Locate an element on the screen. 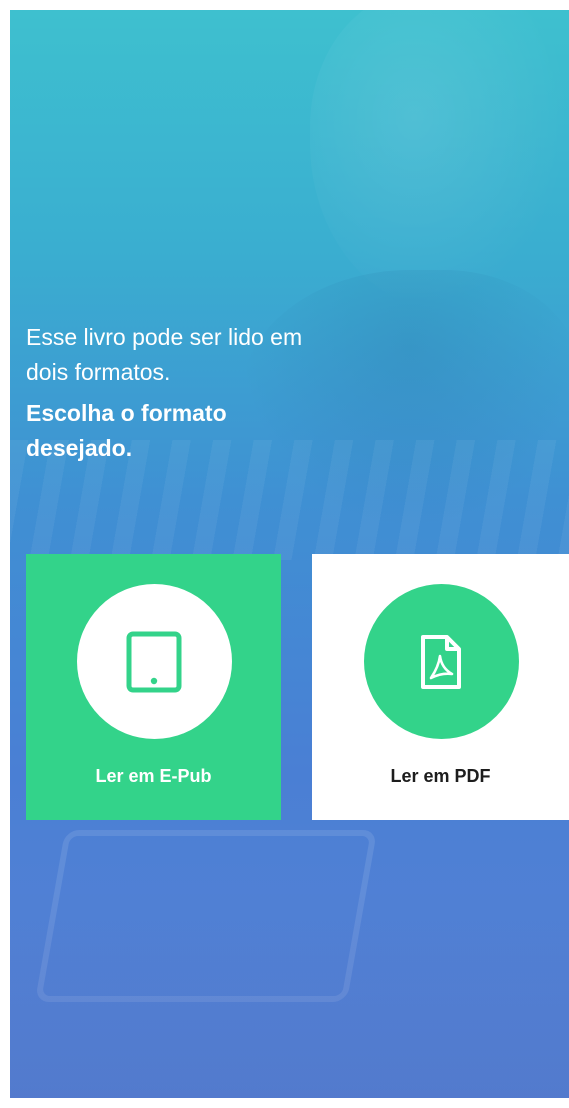  intro-line-2: dois formatos. is located at coordinates (98, 372).